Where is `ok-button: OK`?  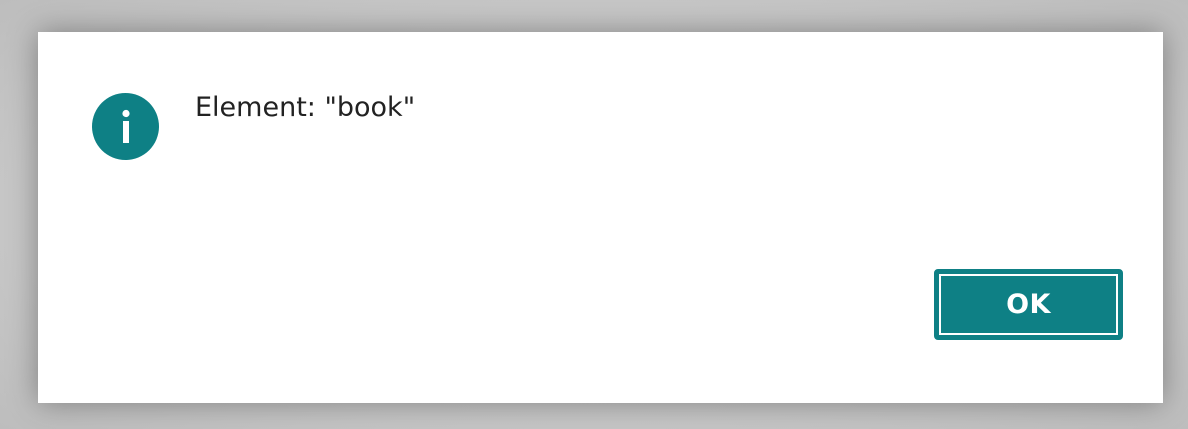
ok-button: OK is located at coordinates (1028, 304).